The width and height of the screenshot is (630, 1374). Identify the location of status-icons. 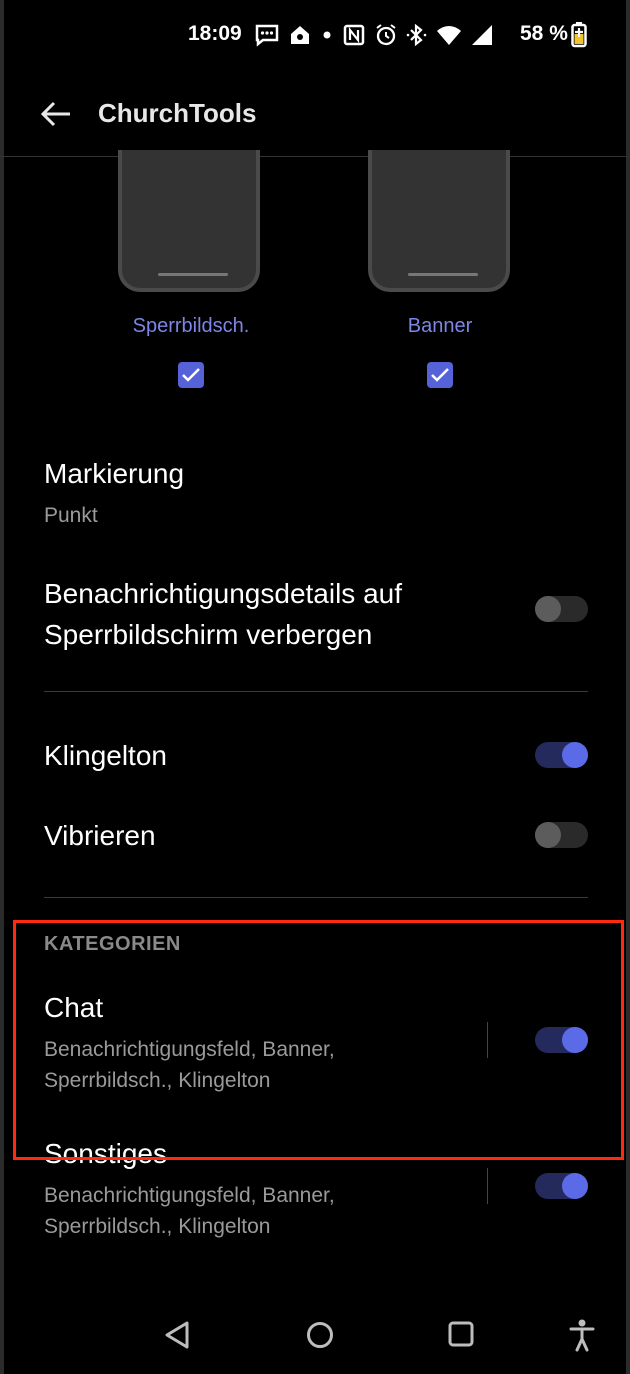
(374, 35).